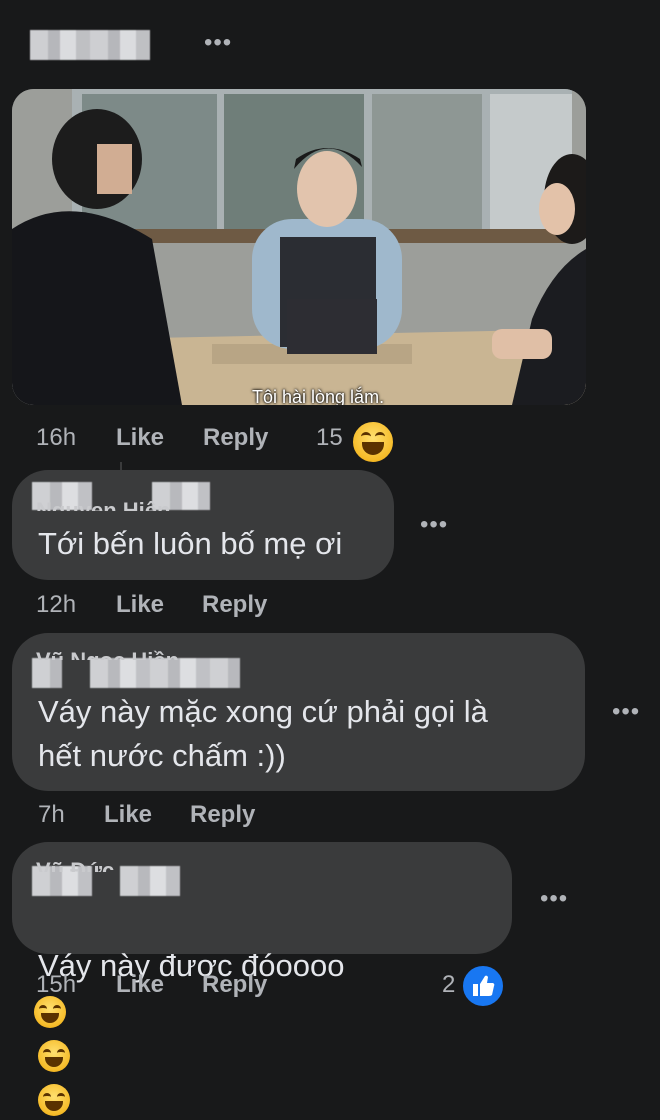 This screenshot has width=660, height=1120. Describe the element at coordinates (103, 504) in the screenshot. I see `comment-author: Nguyen Hiên` at that location.